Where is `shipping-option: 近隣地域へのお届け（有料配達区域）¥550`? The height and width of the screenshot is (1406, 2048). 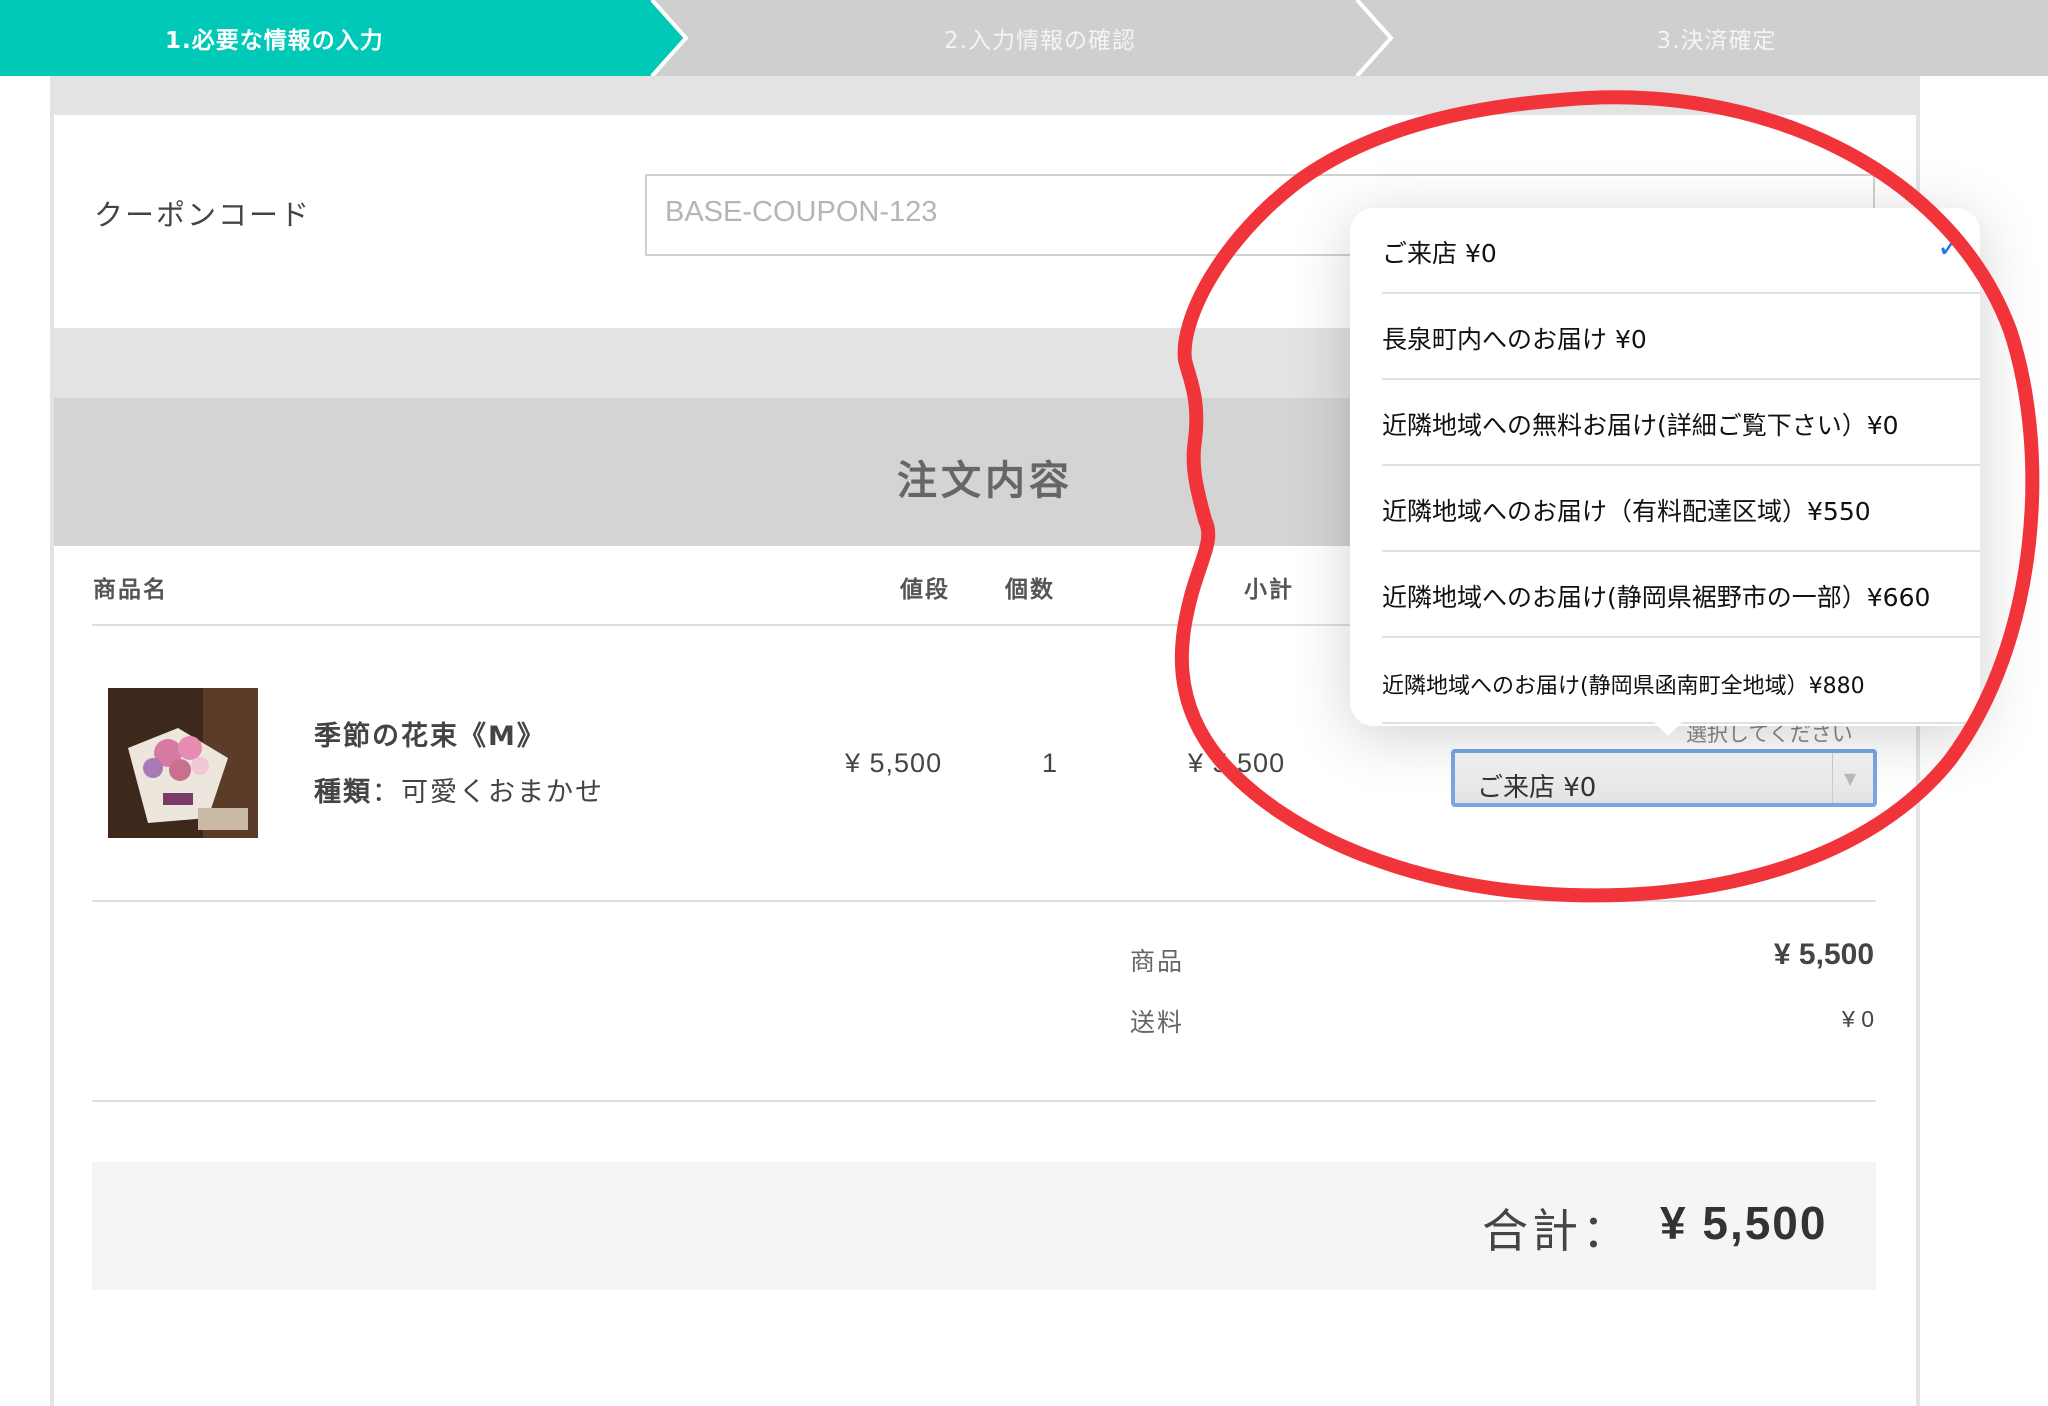 shipping-option: 近隣地域へのお届け（有料配達区域）¥550 is located at coordinates (1681, 509).